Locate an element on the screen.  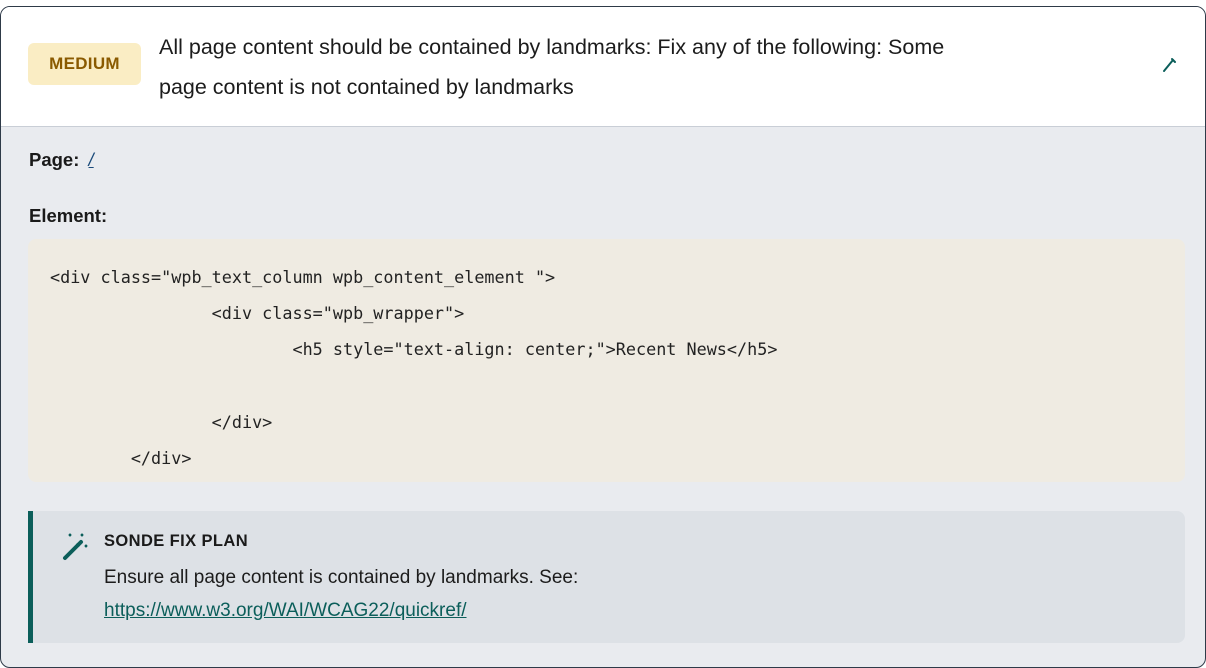
element-label: Element: is located at coordinates (68, 215).